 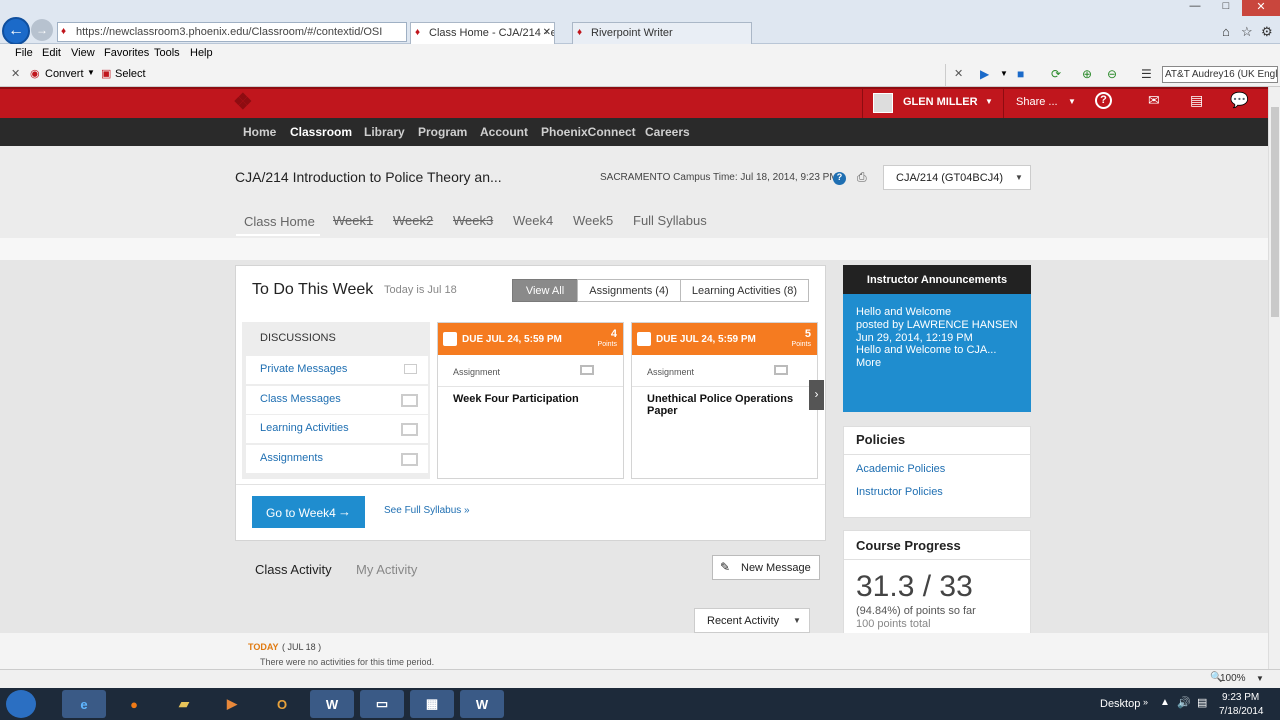 I want to click on menu-edit: Edit, so click(x=51, y=53).